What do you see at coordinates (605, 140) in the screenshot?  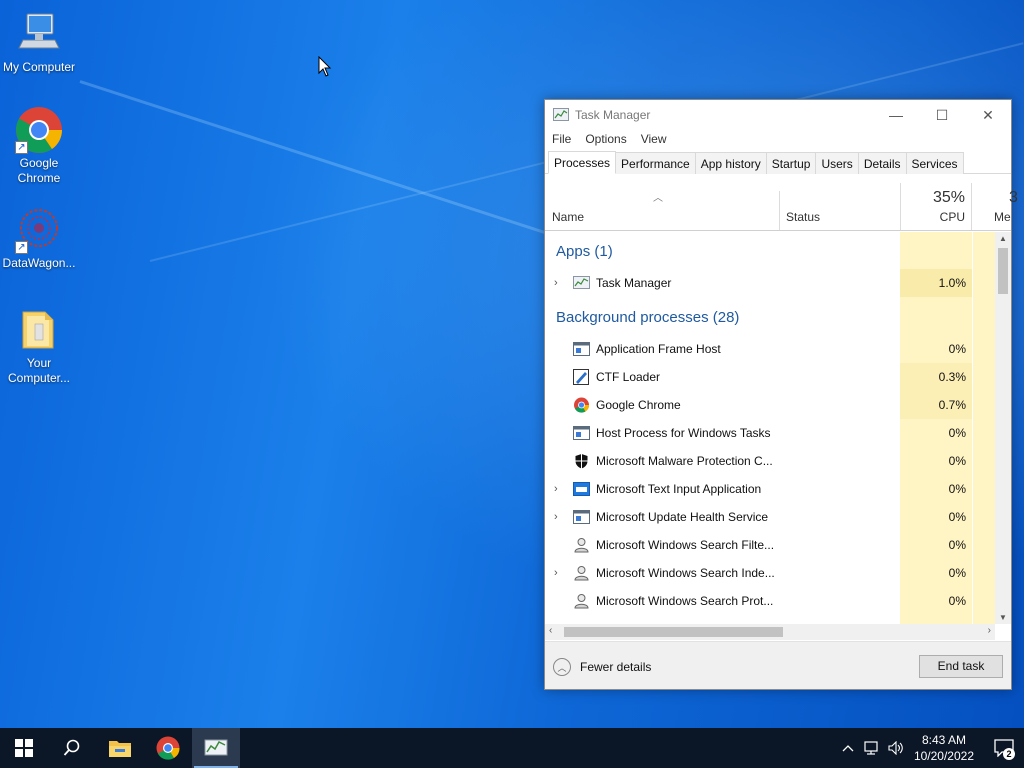 I see `menu-options: Options` at bounding box center [605, 140].